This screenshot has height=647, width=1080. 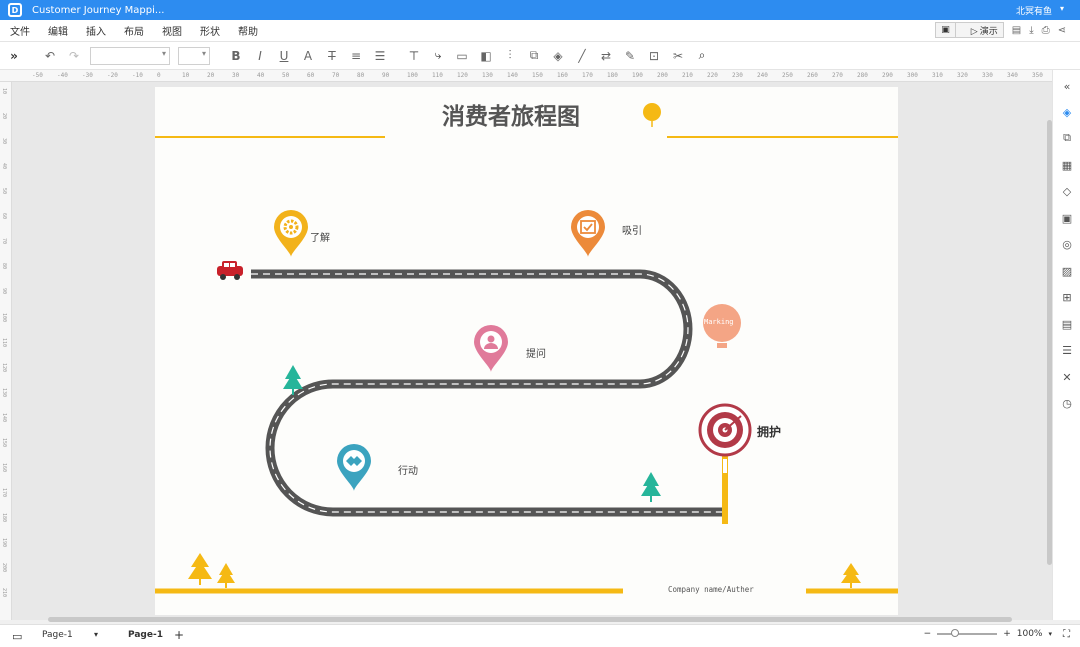 What do you see at coordinates (955, 633) in the screenshot?
I see `zoom-knob` at bounding box center [955, 633].